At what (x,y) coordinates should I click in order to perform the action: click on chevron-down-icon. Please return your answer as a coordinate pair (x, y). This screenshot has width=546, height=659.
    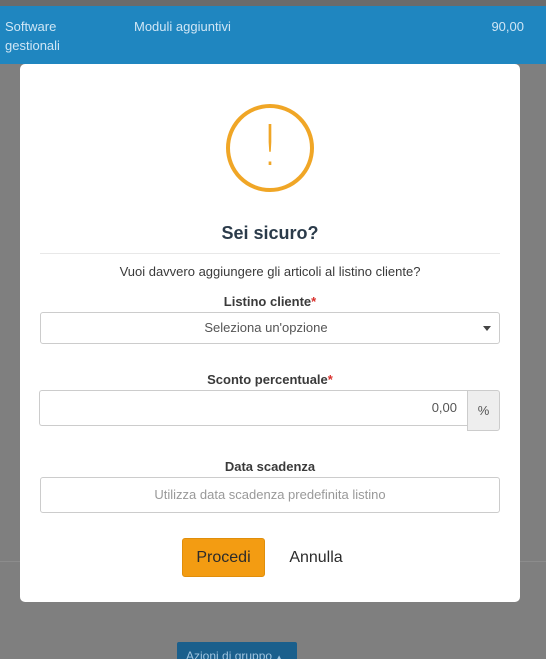
    Looking at the image, I should click on (487, 328).